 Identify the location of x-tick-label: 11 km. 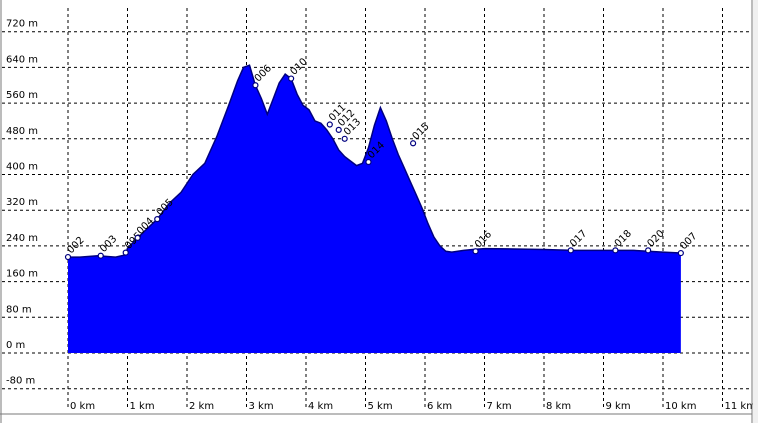
(740, 406).